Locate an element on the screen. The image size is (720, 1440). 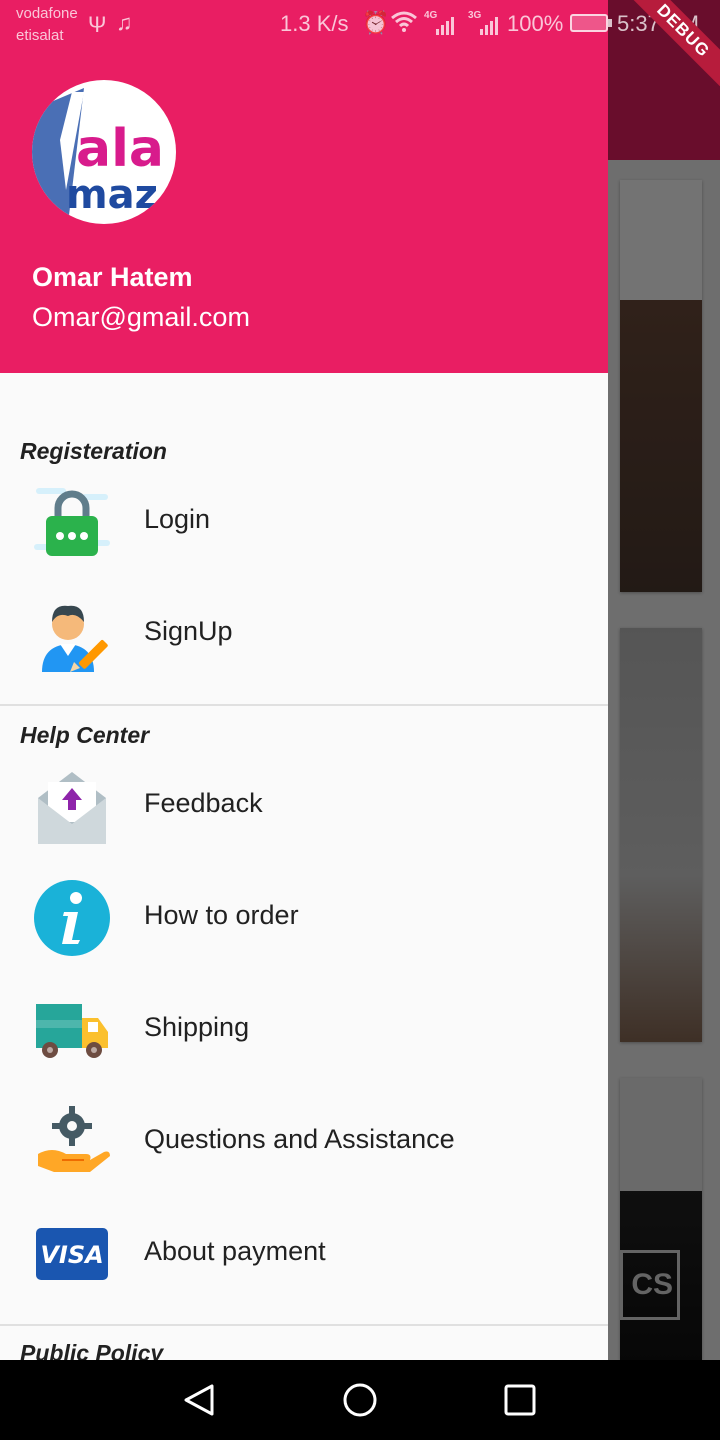
network-type: 4G is located at coordinates (431, 15).